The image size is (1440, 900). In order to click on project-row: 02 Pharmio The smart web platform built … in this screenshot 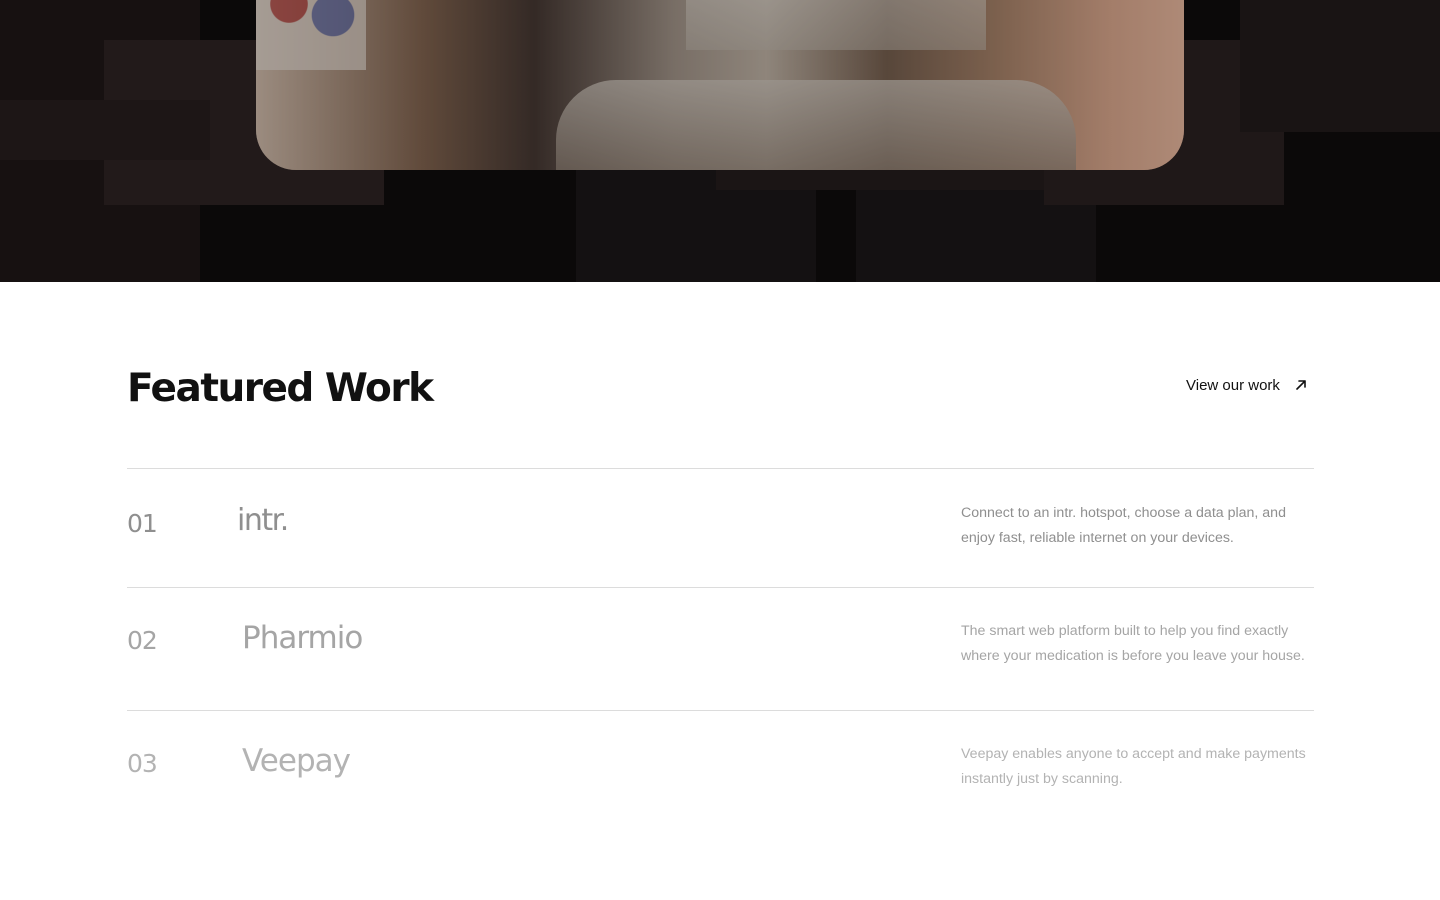, I will do `click(720, 648)`.